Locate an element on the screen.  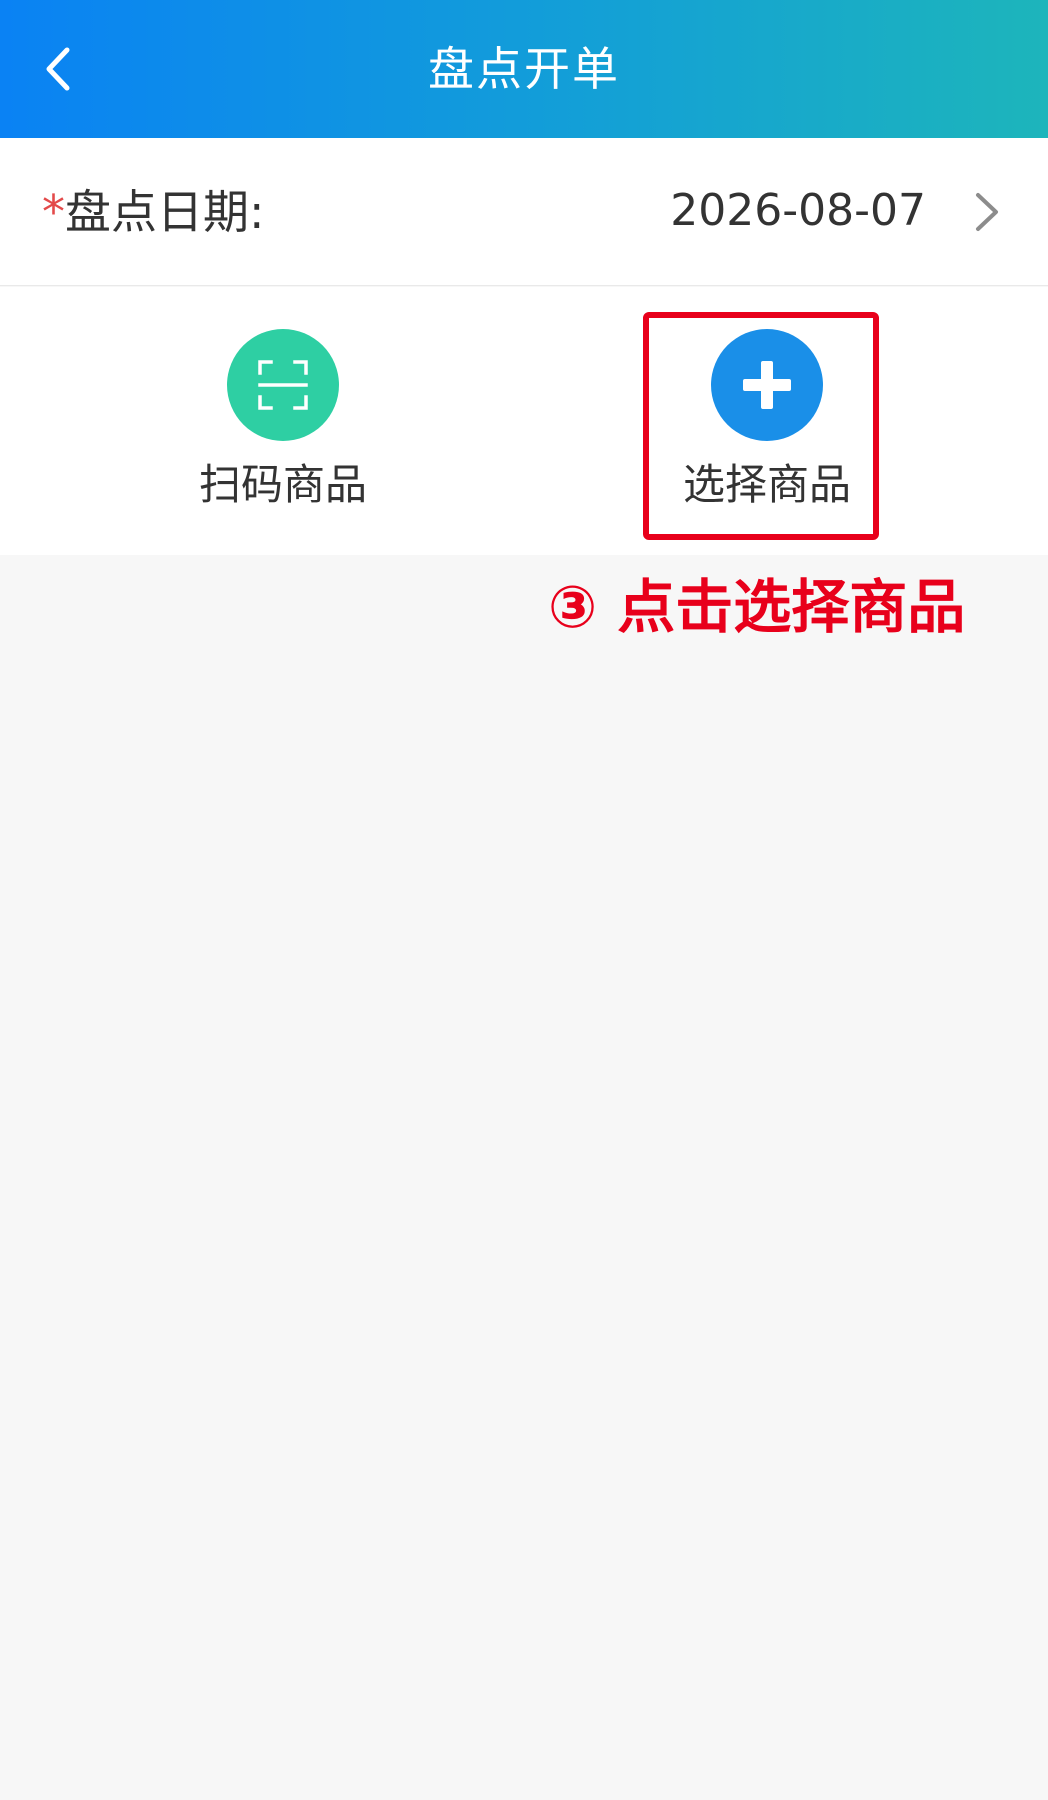
scan-icon is located at coordinates (283, 385).